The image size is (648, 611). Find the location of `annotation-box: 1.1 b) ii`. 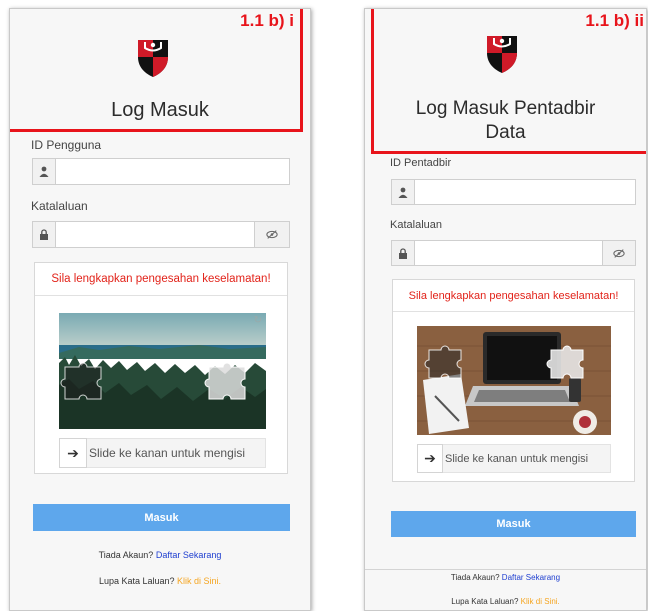

annotation-box: 1.1 b) ii is located at coordinates (508, 81).